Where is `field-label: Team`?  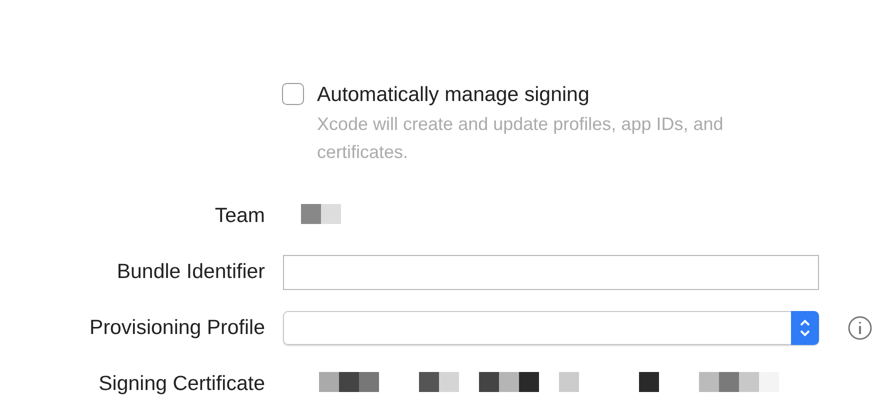 field-label: Team is located at coordinates (239, 216).